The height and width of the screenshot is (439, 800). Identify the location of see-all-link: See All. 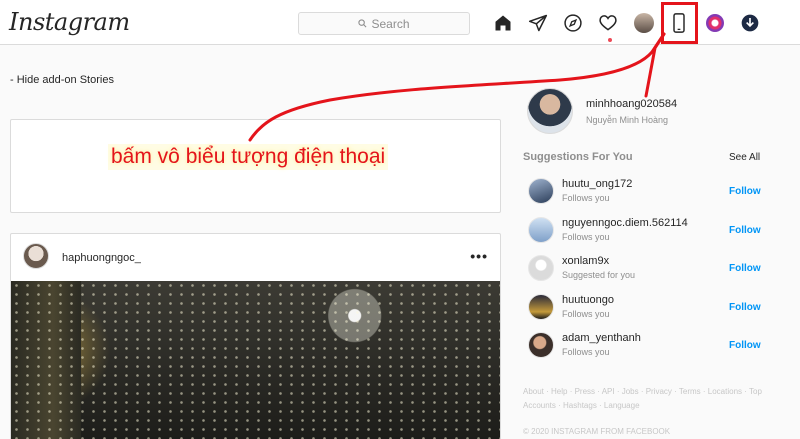
(744, 157).